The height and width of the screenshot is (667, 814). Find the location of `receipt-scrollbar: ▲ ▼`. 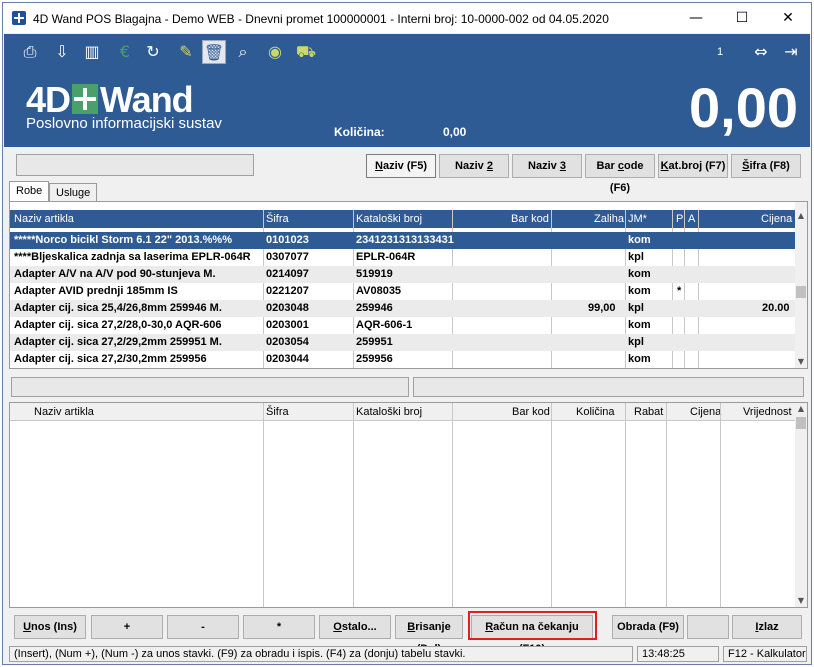

receipt-scrollbar: ▲ ▼ is located at coordinates (801, 505).